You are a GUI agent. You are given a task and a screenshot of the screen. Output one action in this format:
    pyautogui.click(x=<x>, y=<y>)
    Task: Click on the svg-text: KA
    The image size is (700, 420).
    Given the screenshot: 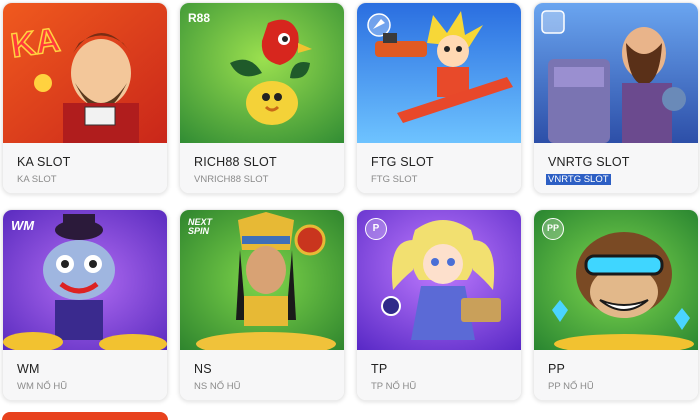 What is the action you would take?
    pyautogui.click(x=36, y=43)
    